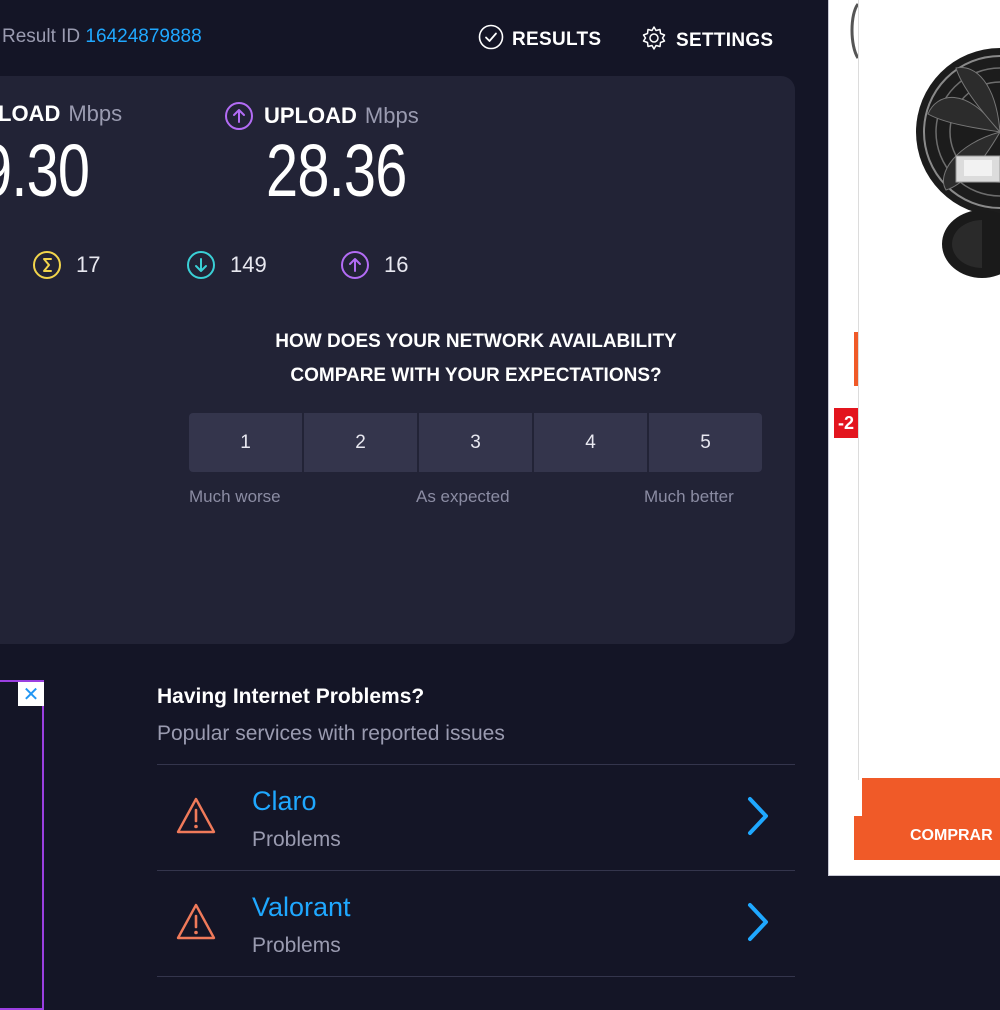 Image resolution: width=1000 pixels, height=1010 pixels. I want to click on jitter-metric: 17, so click(66, 265).